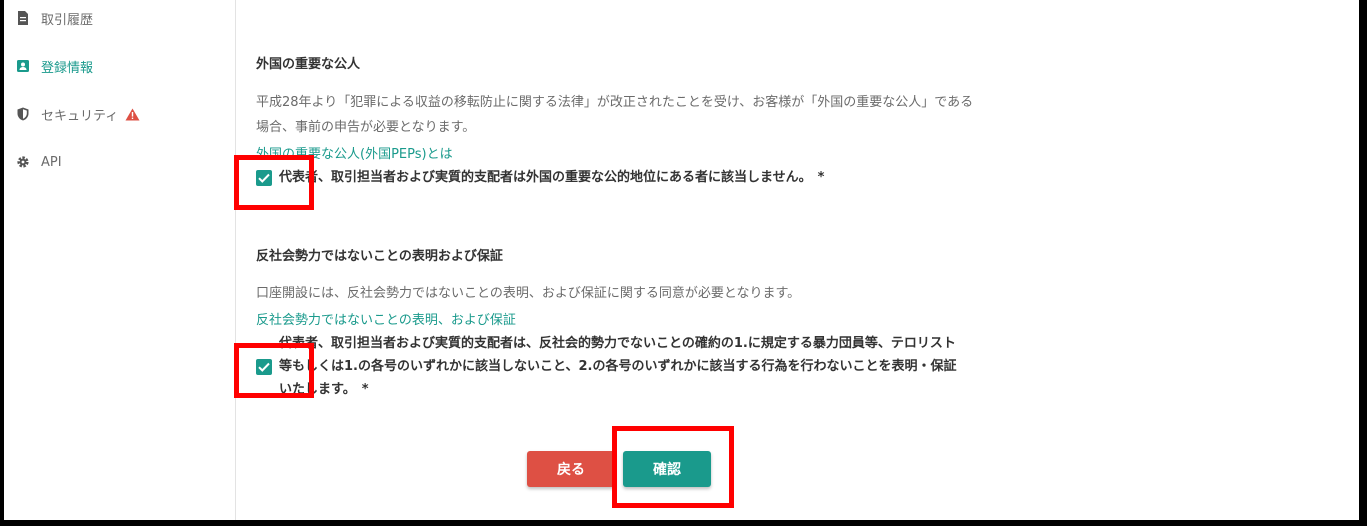 Image resolution: width=1367 pixels, height=526 pixels. What do you see at coordinates (23, 66) in the screenshot?
I see `id-badge-icon` at bounding box center [23, 66].